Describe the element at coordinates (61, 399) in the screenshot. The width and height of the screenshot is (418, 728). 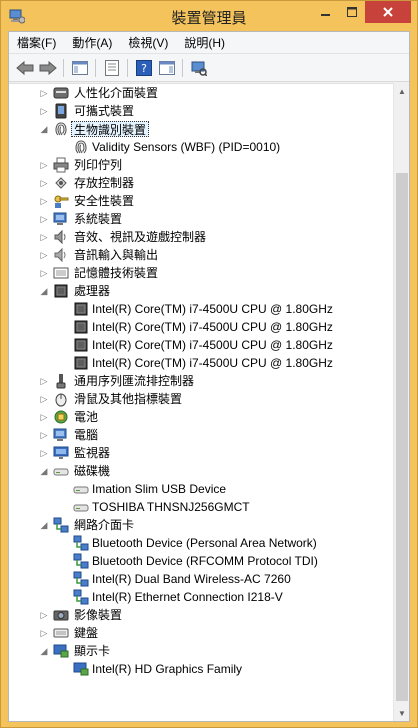
I see `mouse-icon` at that location.